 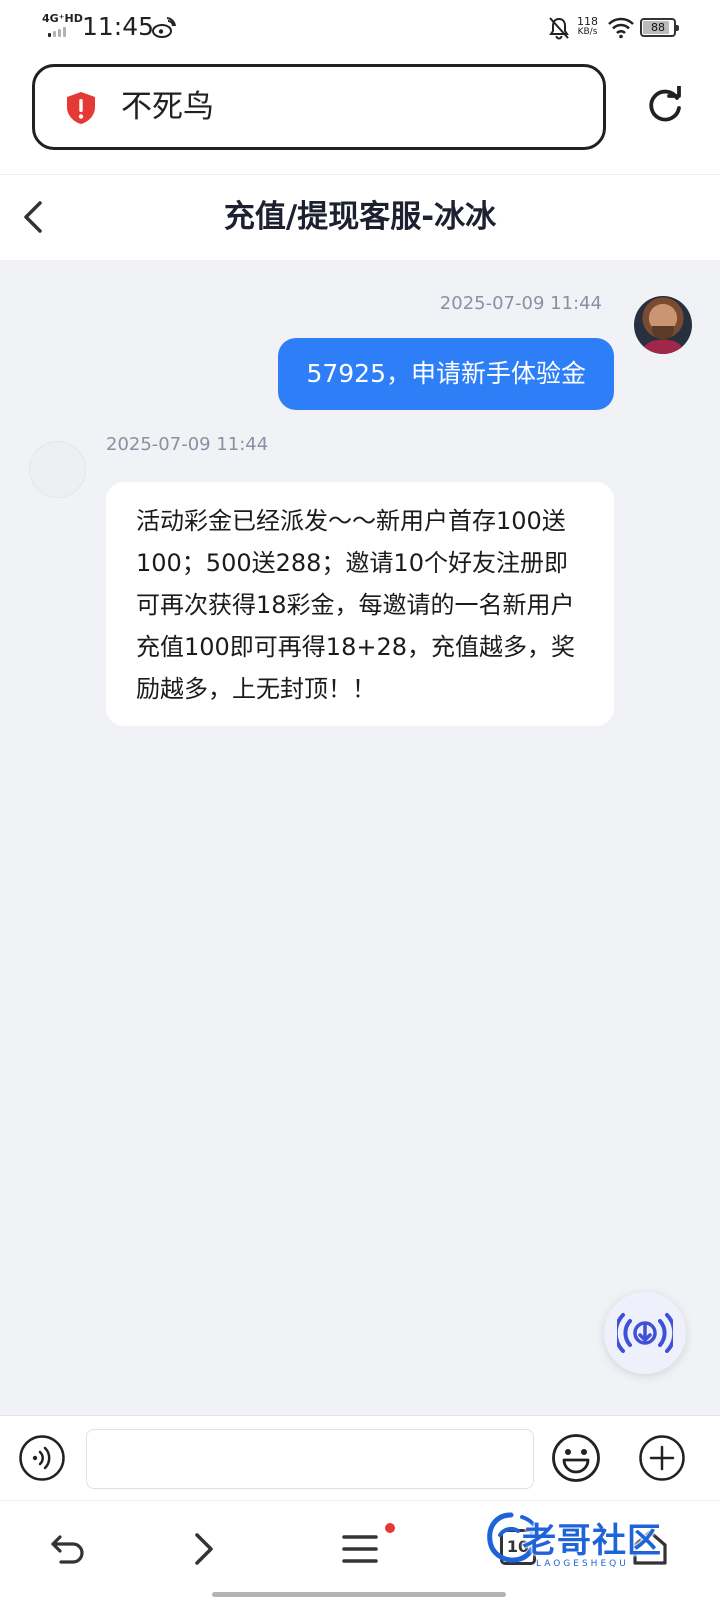 I want to click on net-speed: 118 KB/s, so click(x=587, y=27).